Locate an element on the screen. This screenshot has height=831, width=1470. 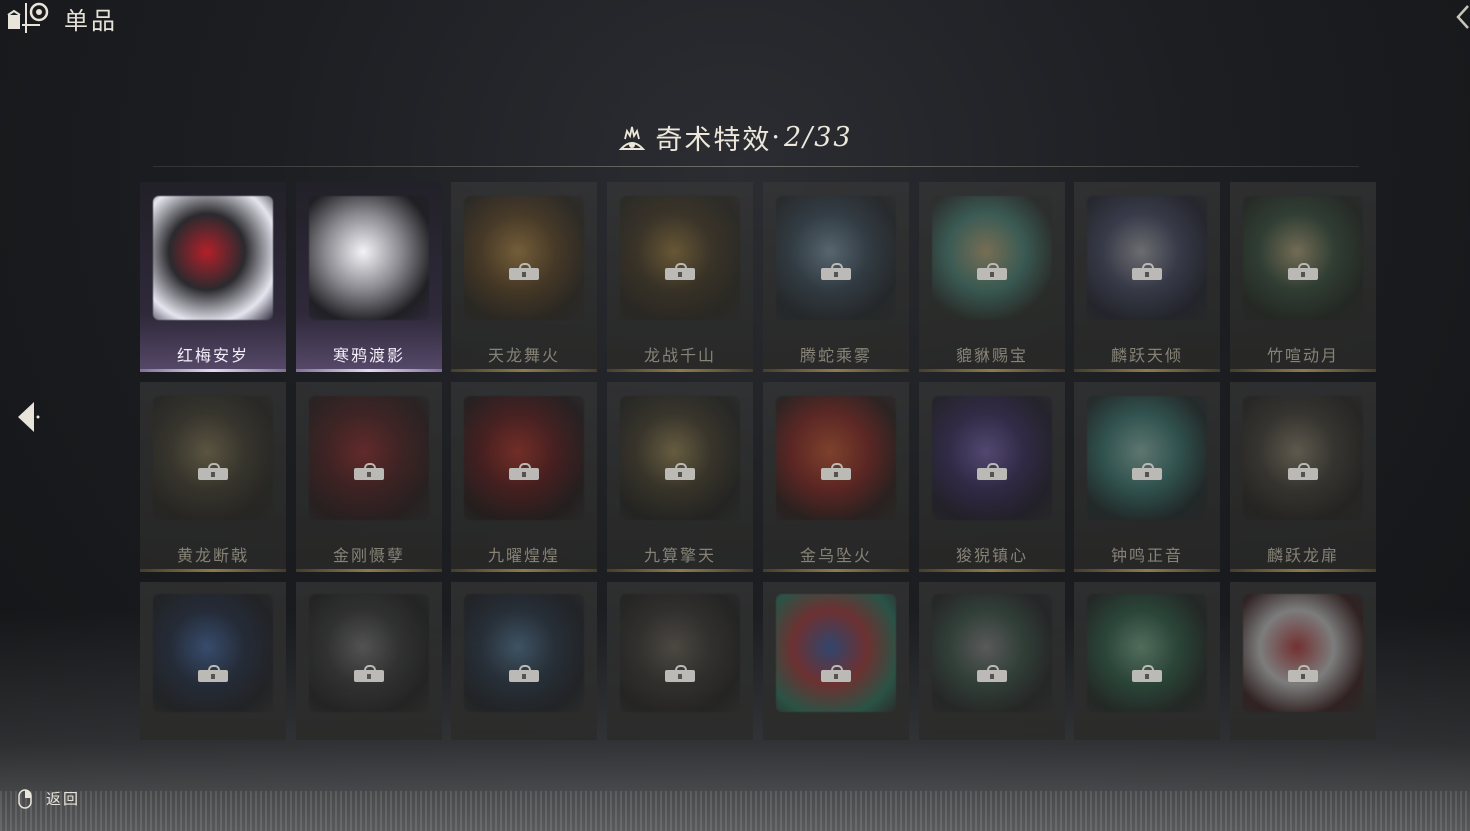
item-name: 九曜煌煌 is located at coordinates (523, 555).